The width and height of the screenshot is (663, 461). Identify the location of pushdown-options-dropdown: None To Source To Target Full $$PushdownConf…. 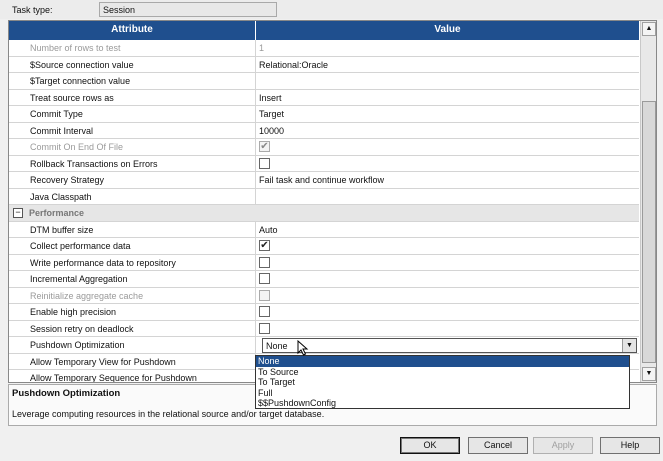
(442, 382).